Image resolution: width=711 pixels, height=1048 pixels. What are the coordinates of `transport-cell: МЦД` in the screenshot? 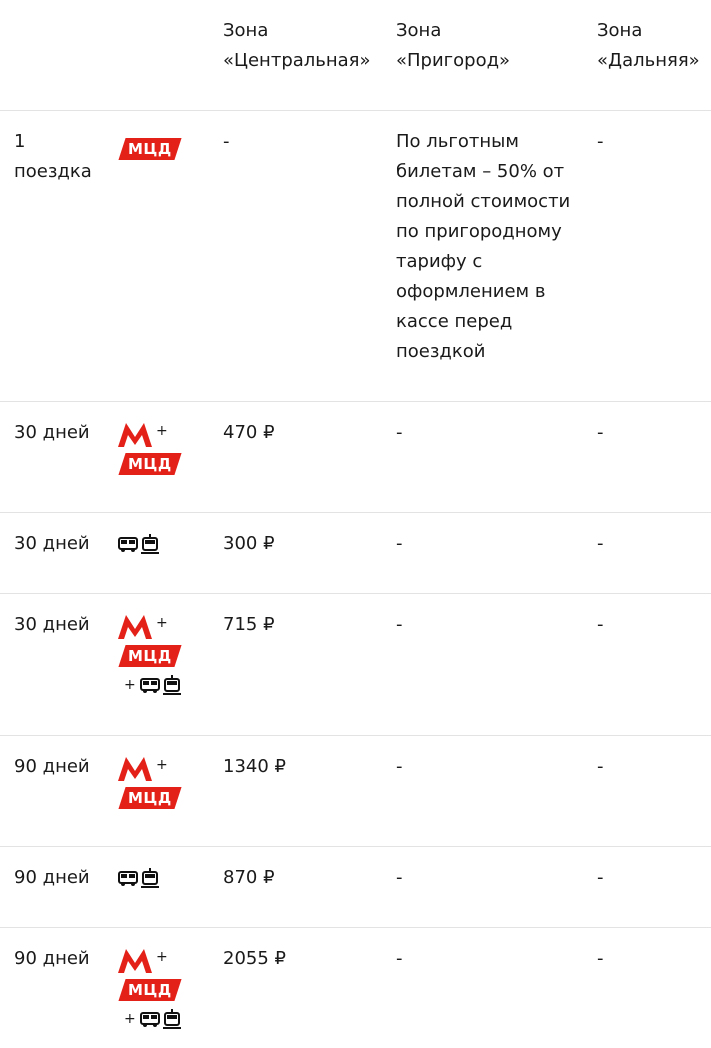 It's located at (165, 148).